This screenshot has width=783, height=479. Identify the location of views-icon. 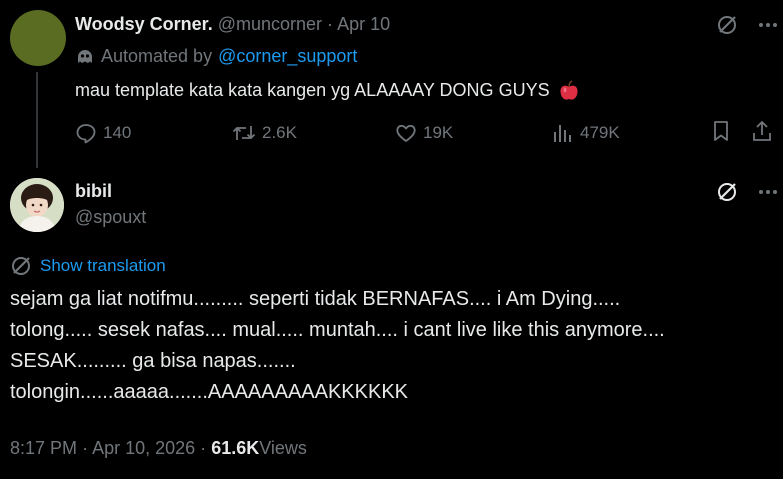
(563, 133).